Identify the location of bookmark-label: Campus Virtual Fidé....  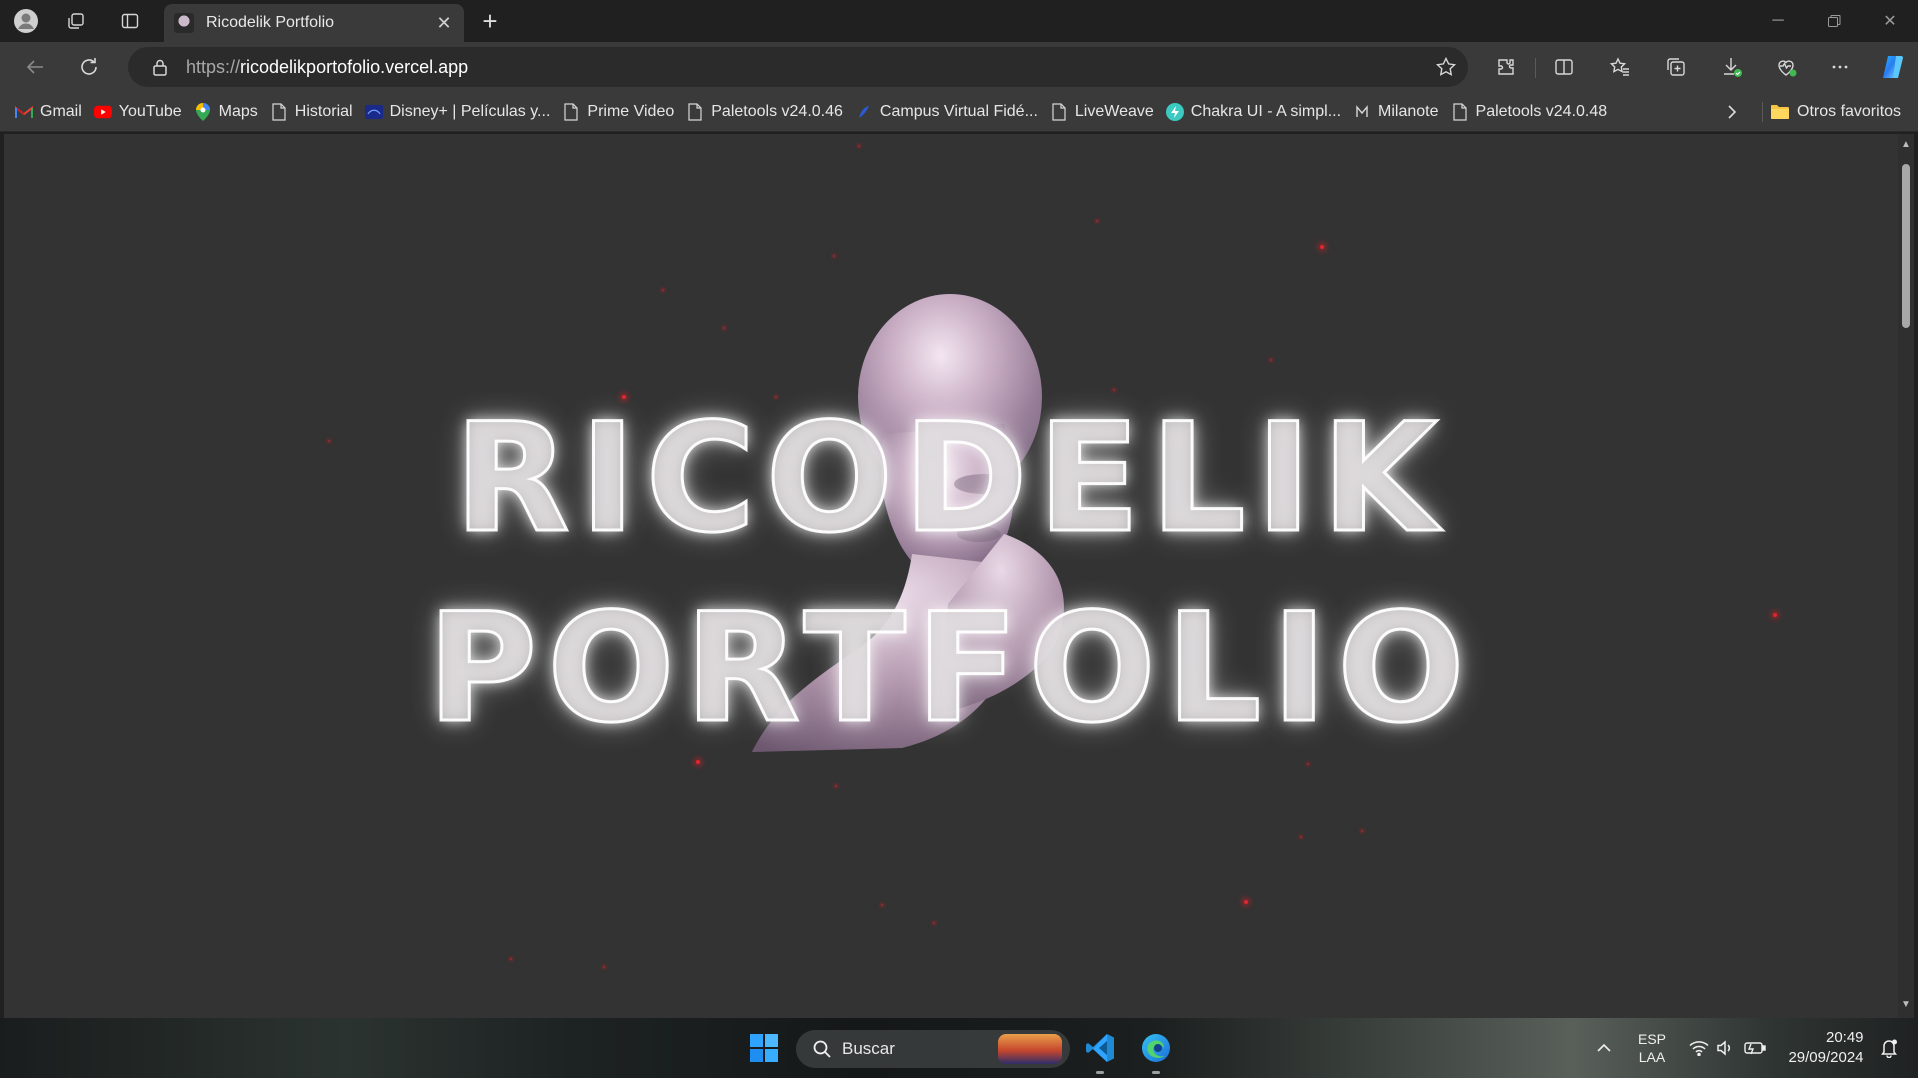
(958, 111).